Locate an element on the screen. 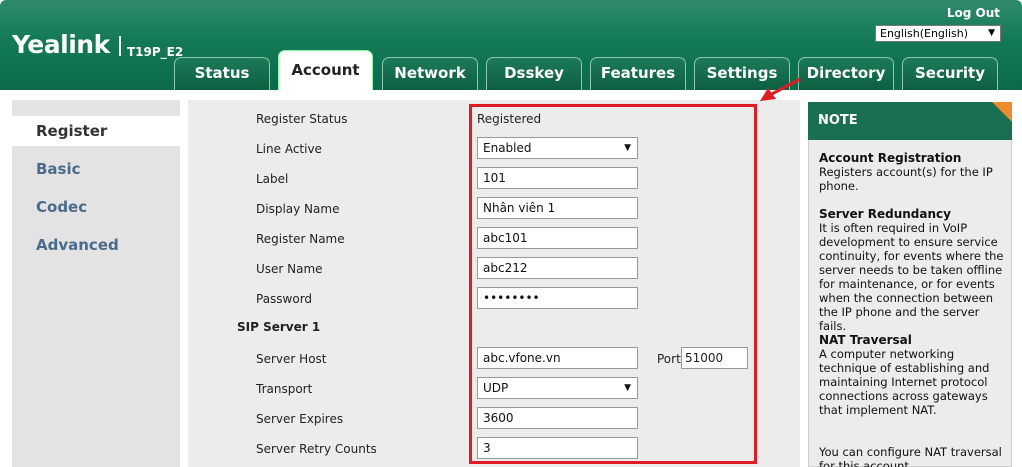 This screenshot has width=1022, height=467. note-body-account-registration: Registers account(s) for the IP phone. is located at coordinates (906, 179).